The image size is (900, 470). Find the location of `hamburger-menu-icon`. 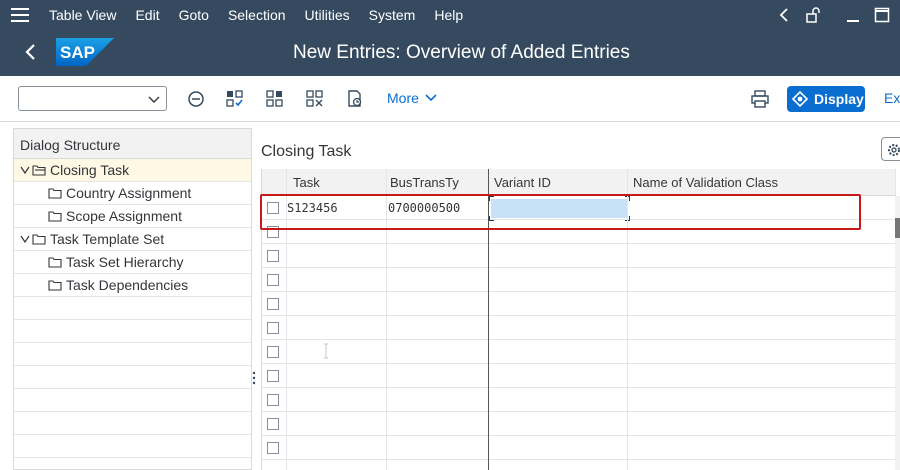

hamburger-menu-icon is located at coordinates (20, 15).